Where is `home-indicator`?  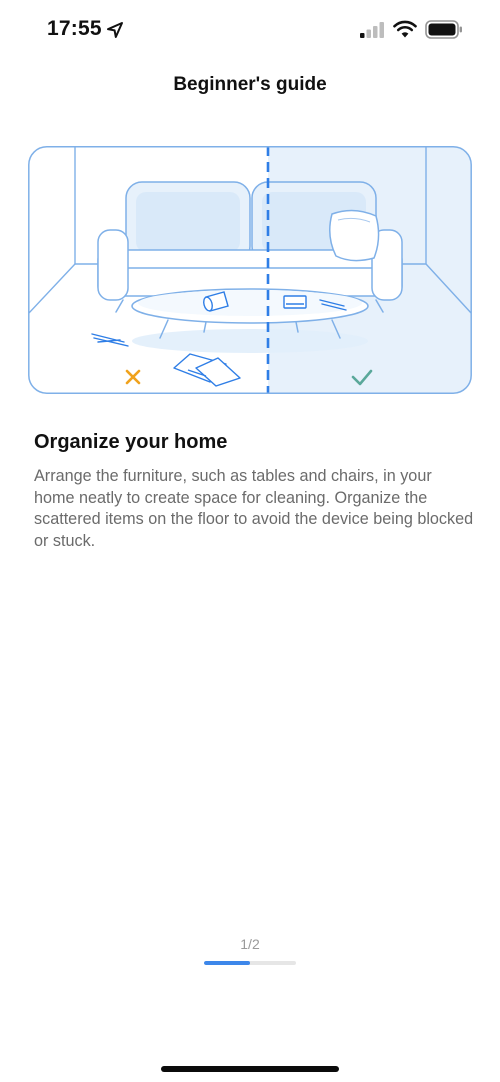 home-indicator is located at coordinates (250, 1069).